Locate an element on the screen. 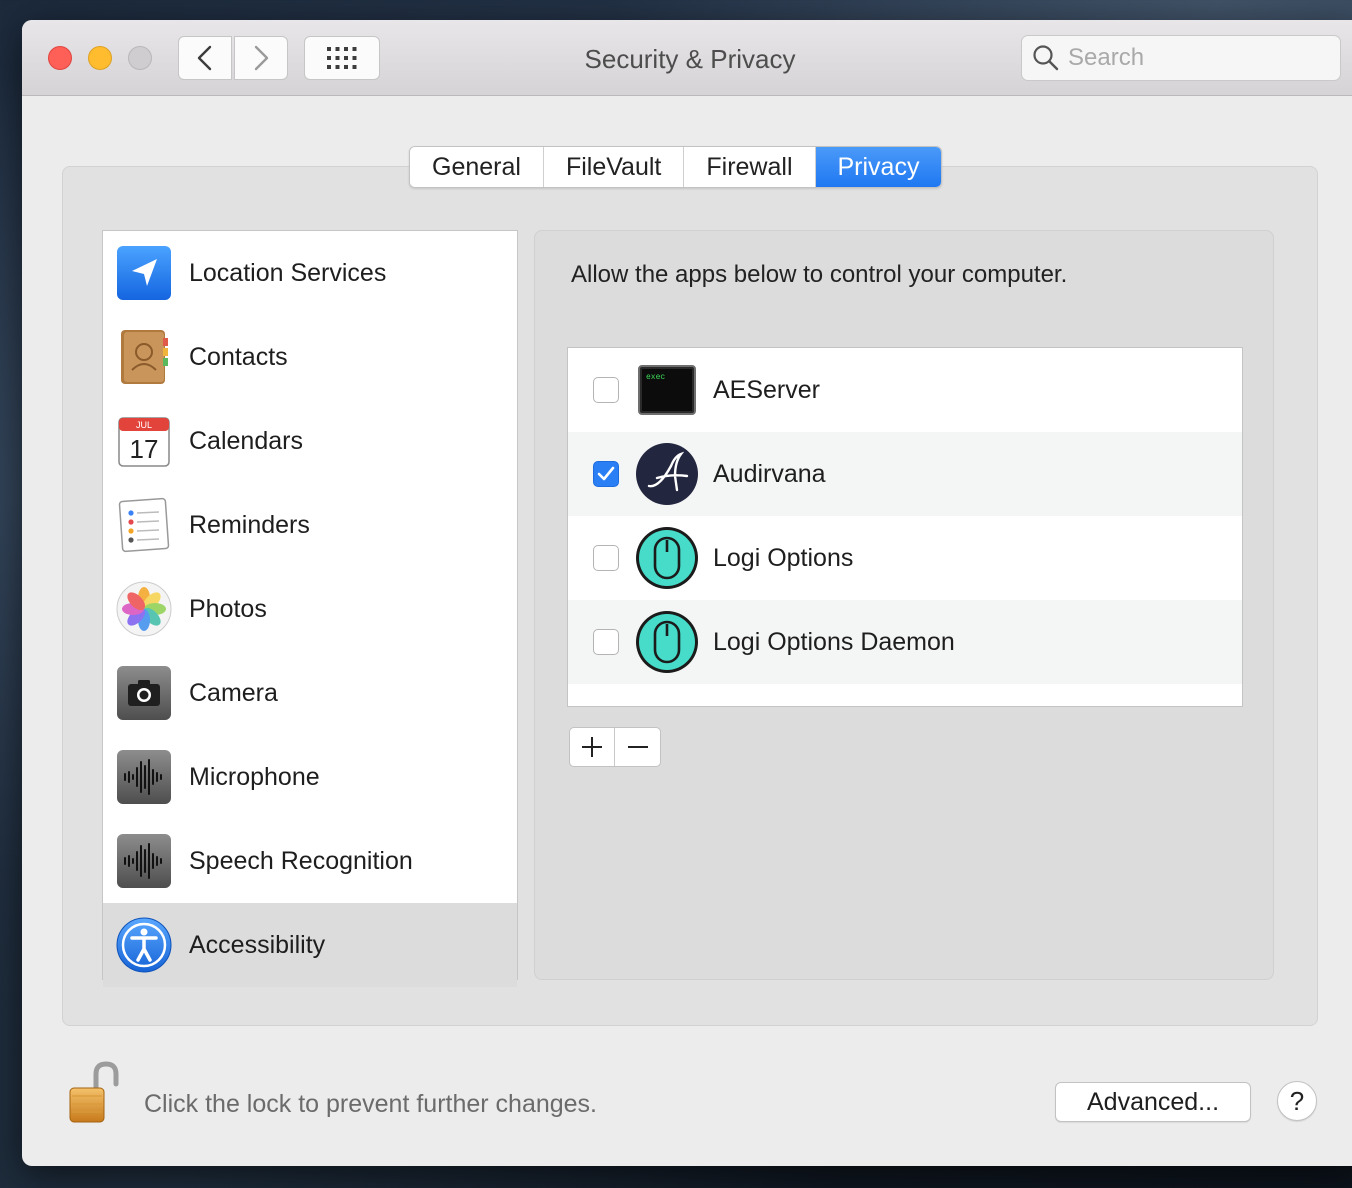 This screenshot has width=1352, height=1188. list-item-logi-options-daemon: Logi Options Daemon is located at coordinates (905, 642).